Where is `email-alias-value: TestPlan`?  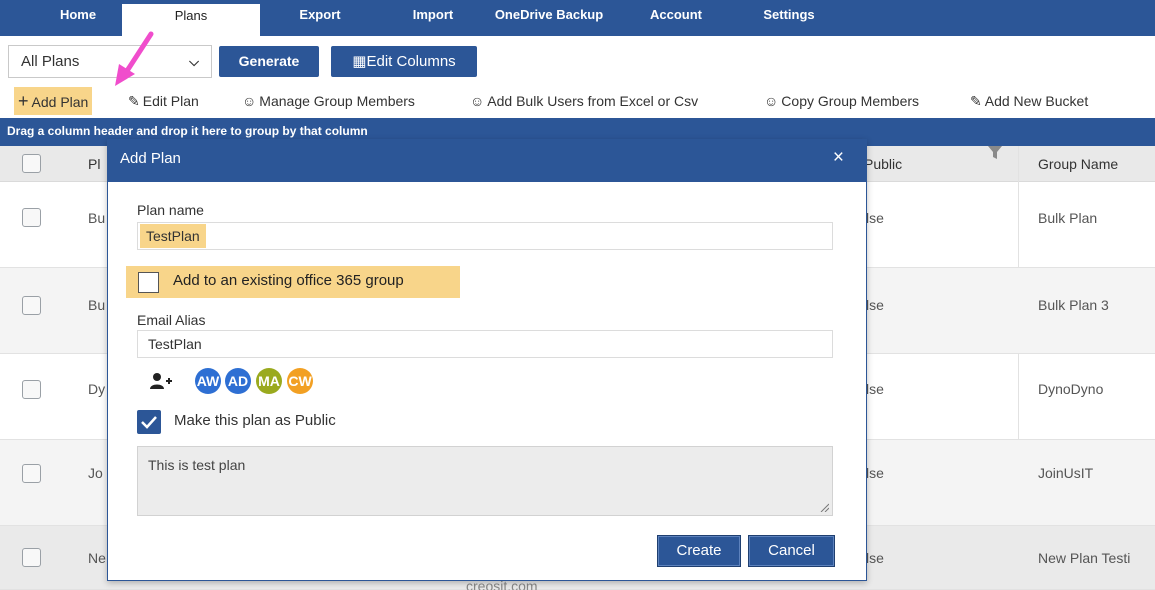 email-alias-value: TestPlan is located at coordinates (175, 344).